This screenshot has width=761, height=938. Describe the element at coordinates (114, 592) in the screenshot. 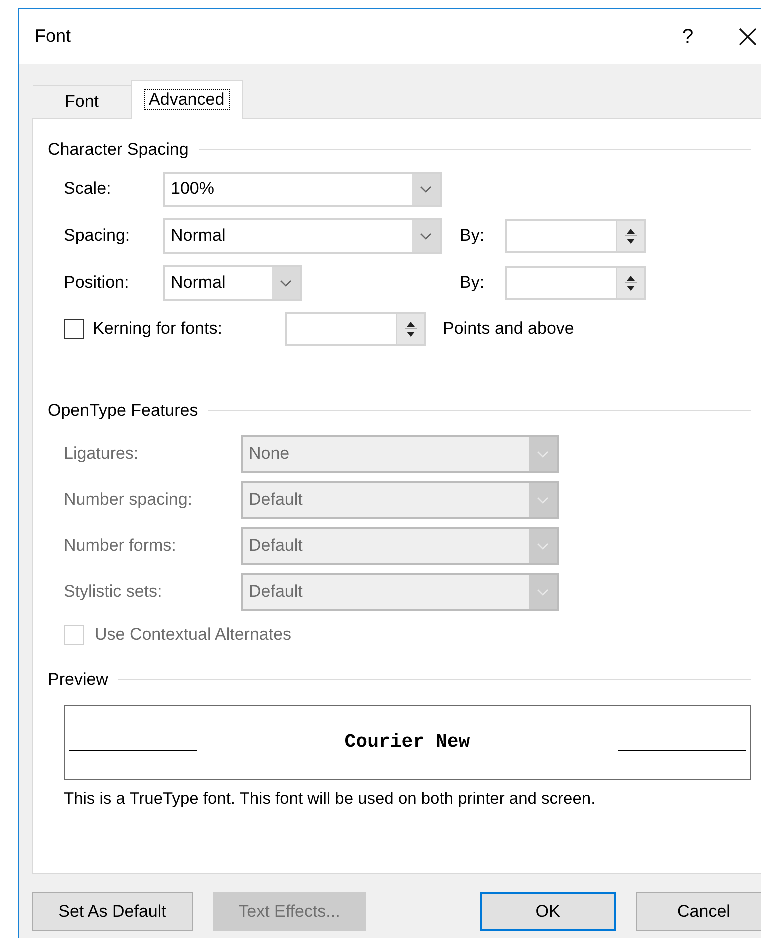

I see `field-label: Stylistic sets:` at that location.